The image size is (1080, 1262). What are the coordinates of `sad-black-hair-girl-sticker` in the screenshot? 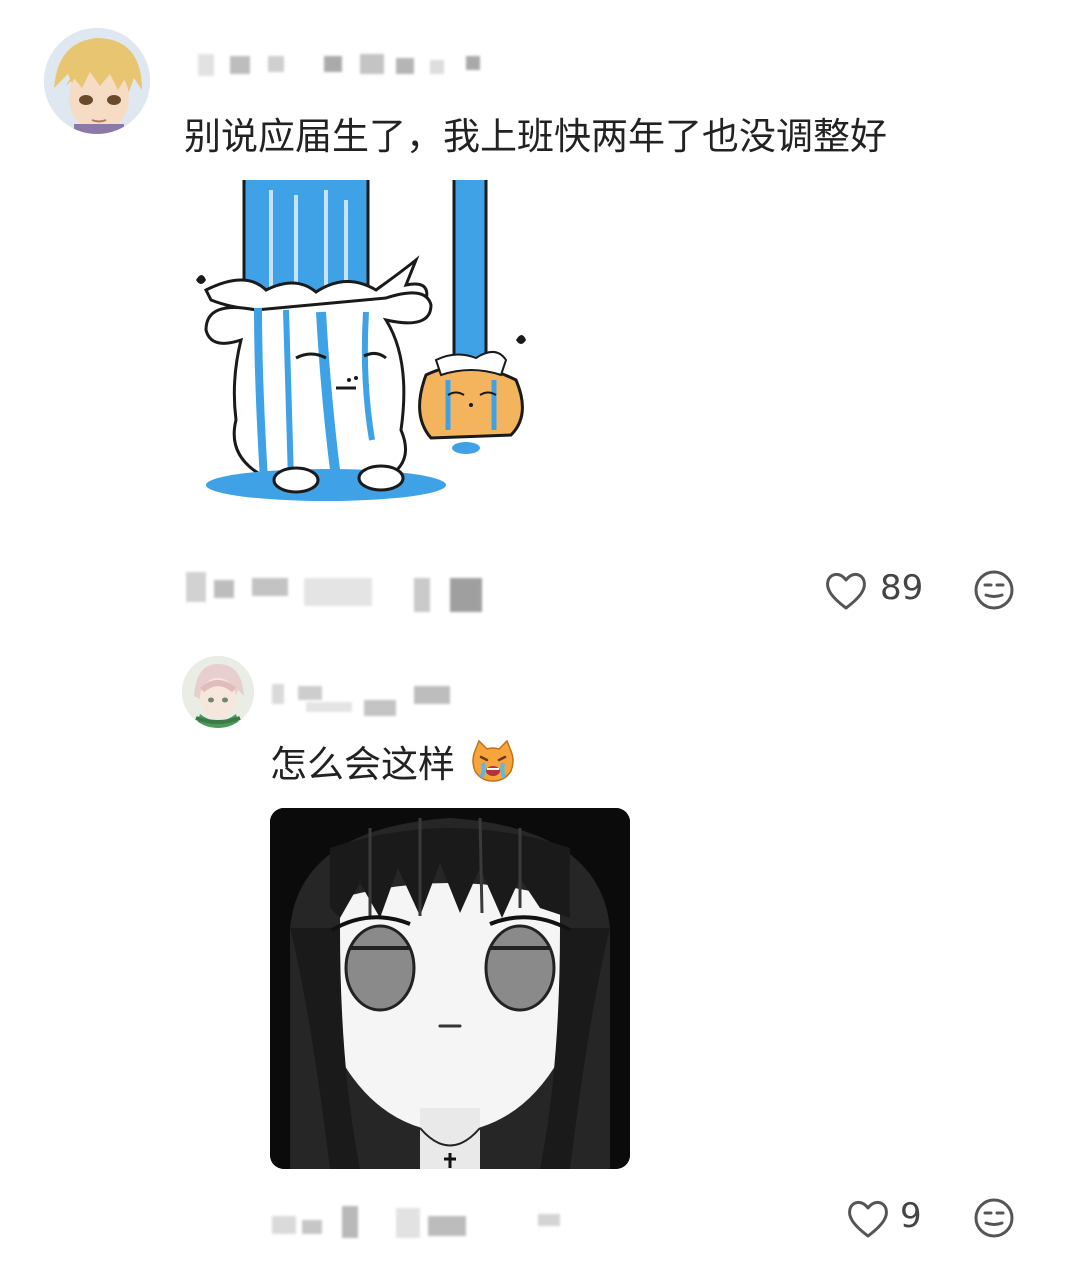 It's located at (450, 988).